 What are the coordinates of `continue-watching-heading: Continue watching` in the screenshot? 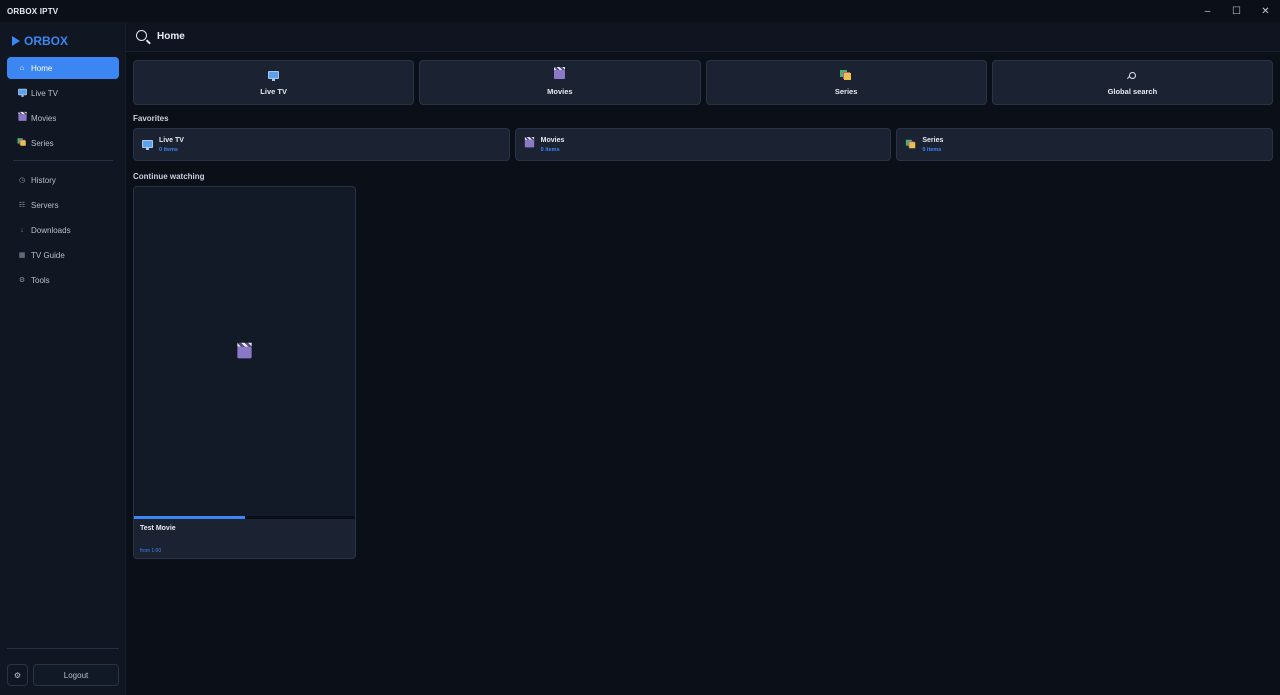 It's located at (169, 176).